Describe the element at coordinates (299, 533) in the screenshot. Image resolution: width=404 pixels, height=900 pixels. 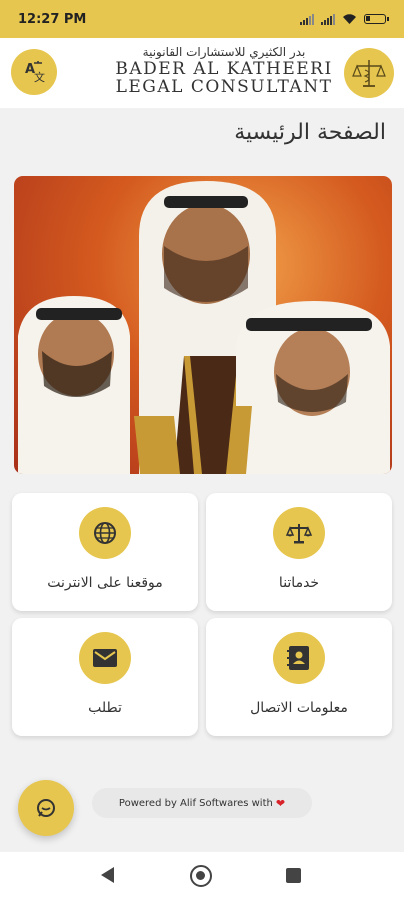
I see `scales-icon` at that location.